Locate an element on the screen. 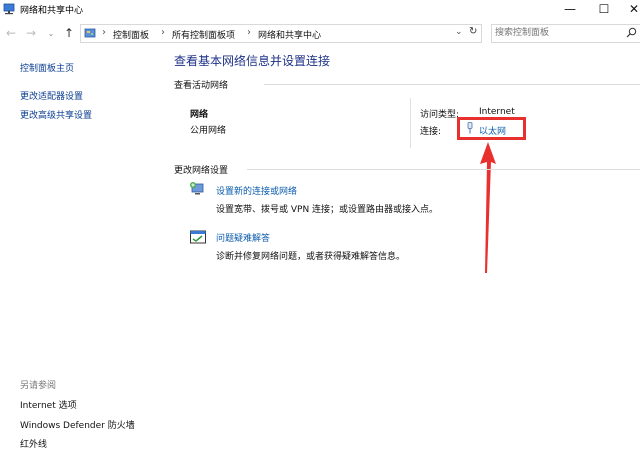 The height and width of the screenshot is (457, 640). access-type-value: Internet is located at coordinates (497, 112).